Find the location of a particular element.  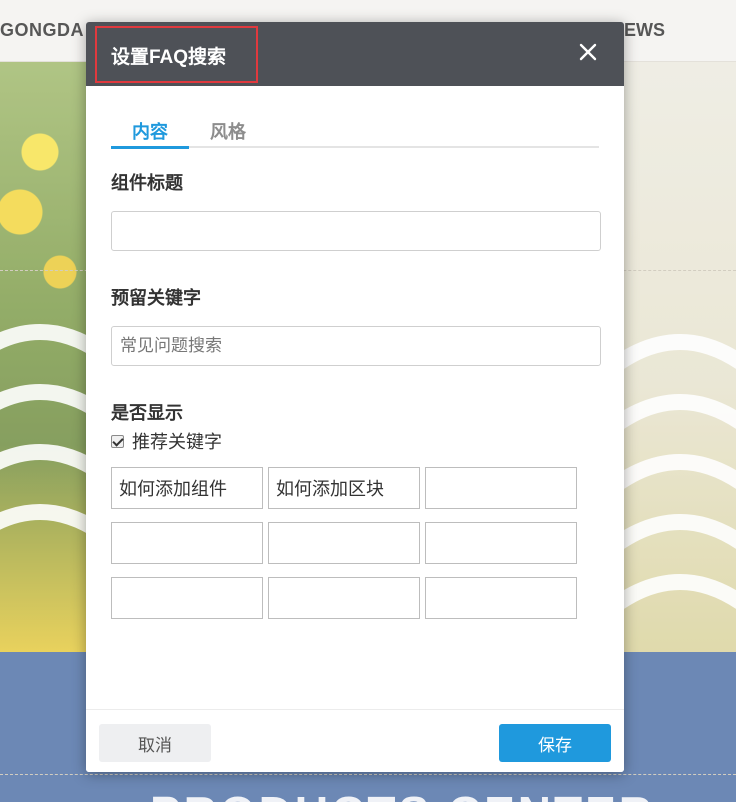

dialog-tabs: 内容 风格 is located at coordinates (355, 133).